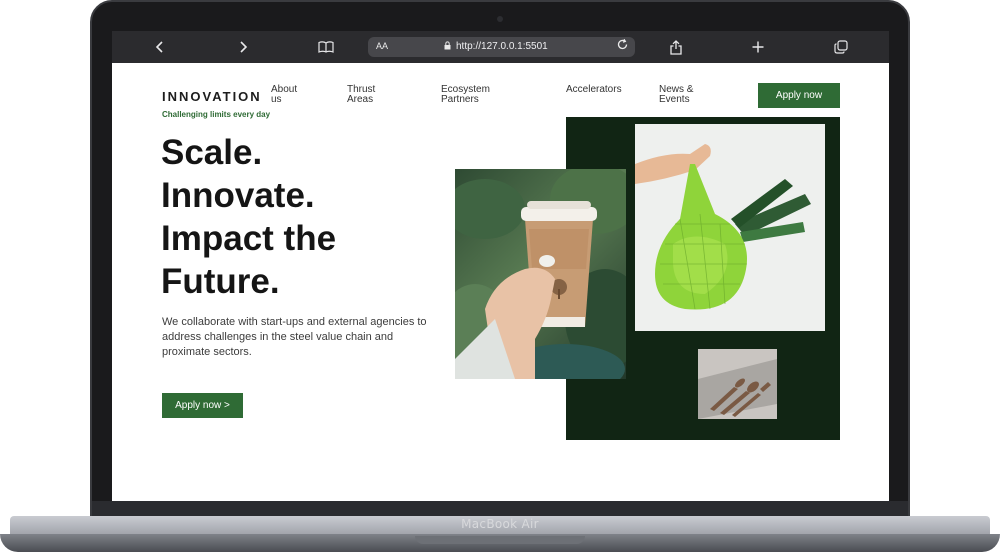  I want to click on browser-toolbar: AA http://127.0.0.1:5501, so click(500, 47).